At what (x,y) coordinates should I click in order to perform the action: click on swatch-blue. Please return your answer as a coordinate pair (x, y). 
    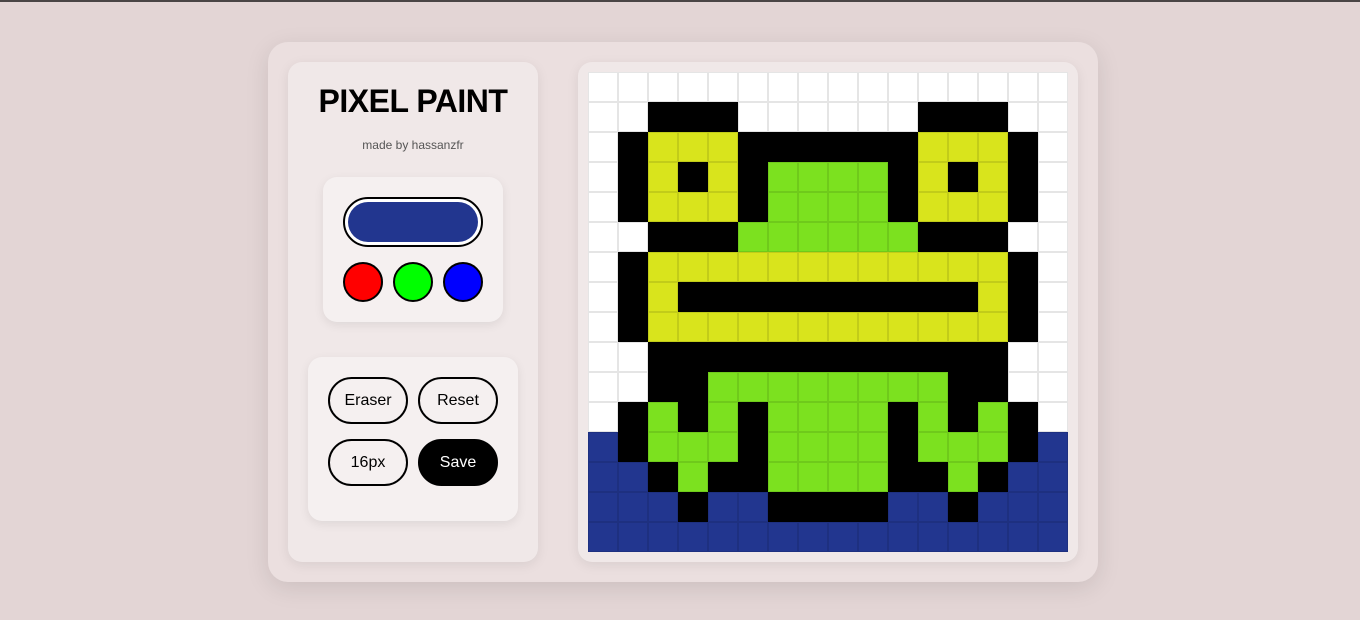
    Looking at the image, I should click on (463, 282).